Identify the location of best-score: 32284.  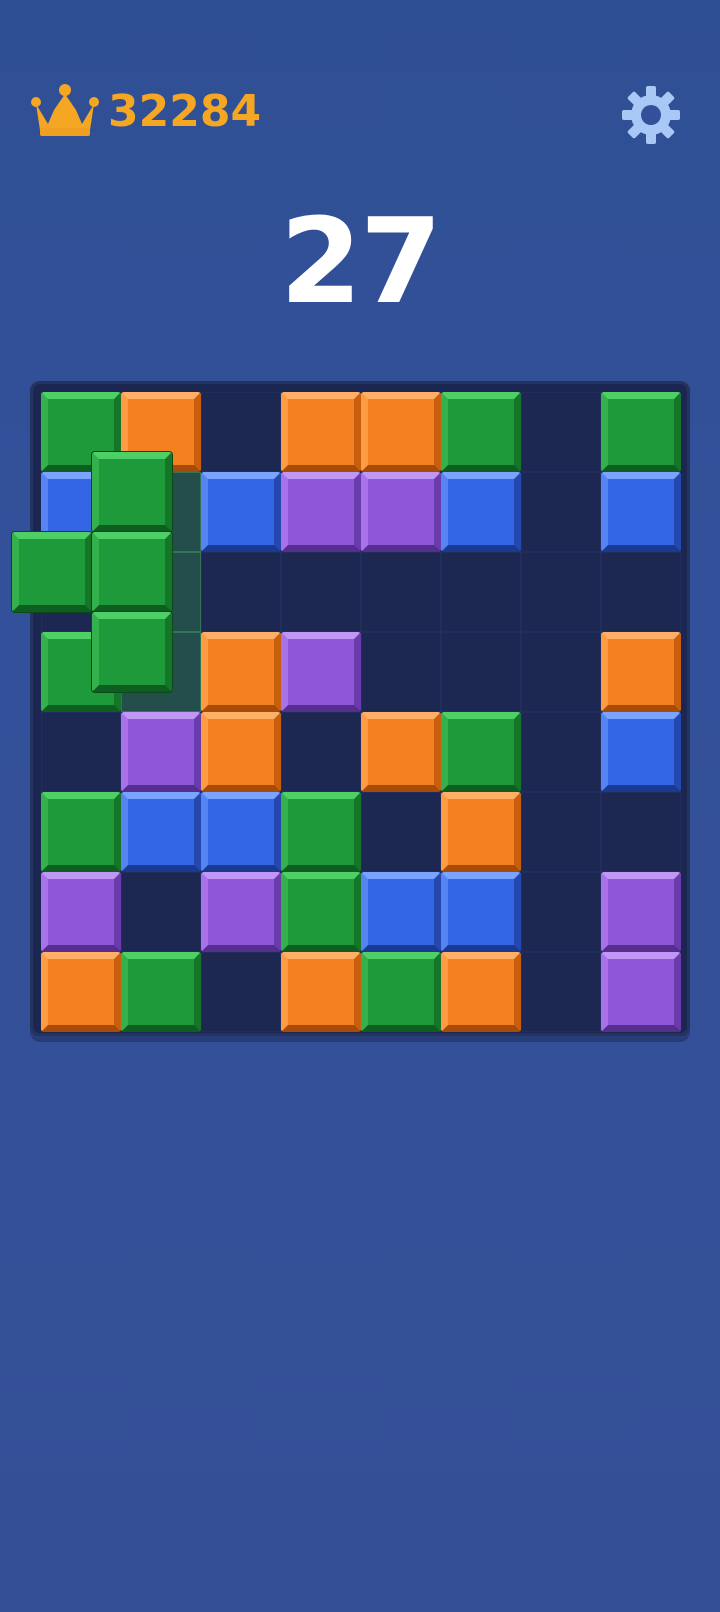
(185, 111).